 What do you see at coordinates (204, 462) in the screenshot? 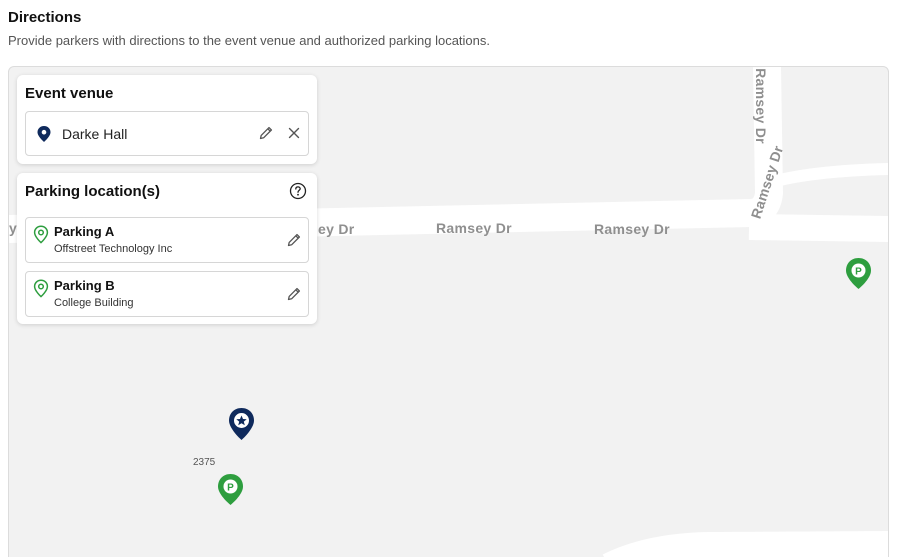
I see `address-number-label: 2375` at bounding box center [204, 462].